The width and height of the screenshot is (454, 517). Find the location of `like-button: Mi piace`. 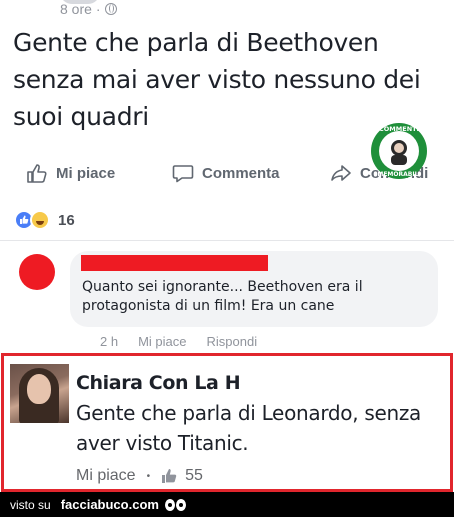

like-button: Mi piace is located at coordinates (70, 173).